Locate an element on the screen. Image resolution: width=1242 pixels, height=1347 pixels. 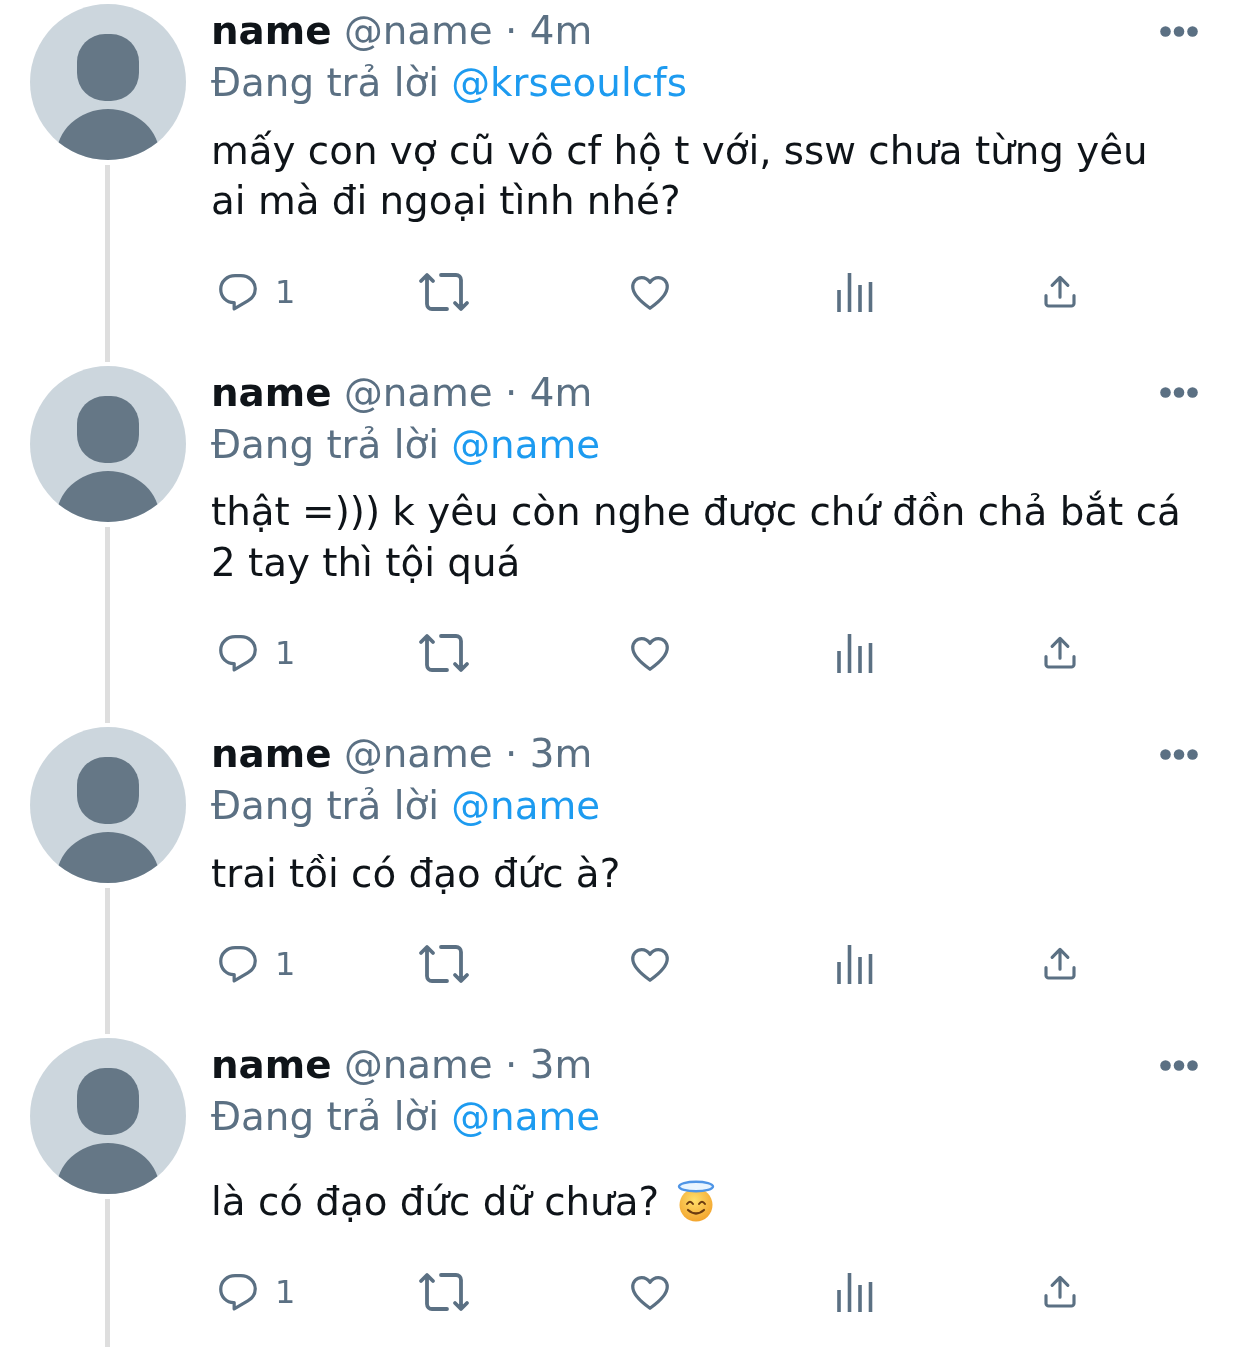
tweet-text: trai tồi có đạo đức à? is located at coordinates (416, 873).